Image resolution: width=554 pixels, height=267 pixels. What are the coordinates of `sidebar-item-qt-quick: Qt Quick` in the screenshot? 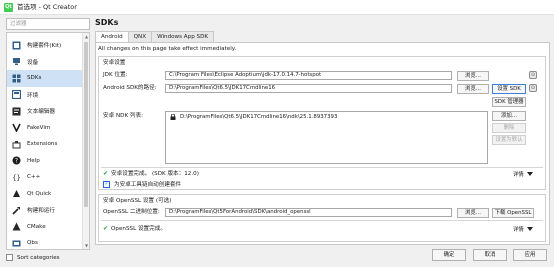 It's located at (45, 194).